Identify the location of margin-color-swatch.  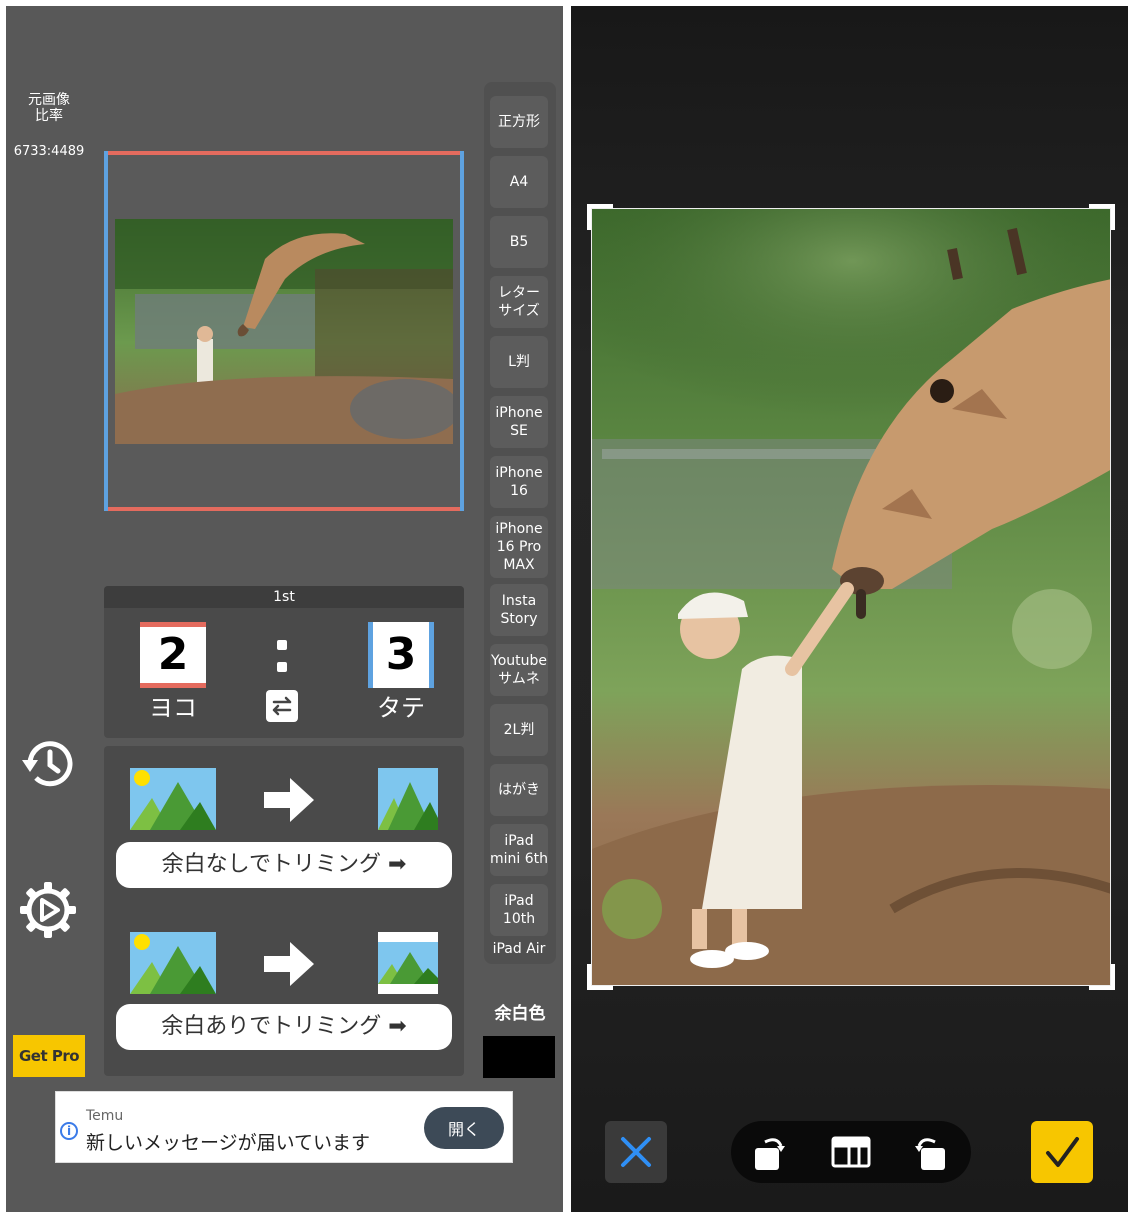
(519, 1057).